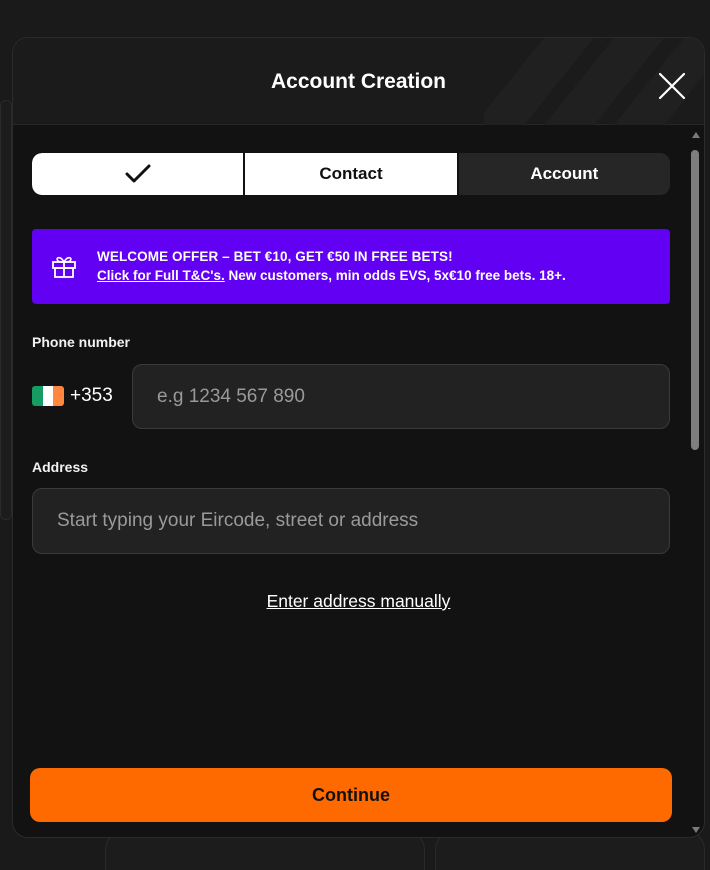 The image size is (710, 870). I want to click on modal-title: Account Creation, so click(358, 81).